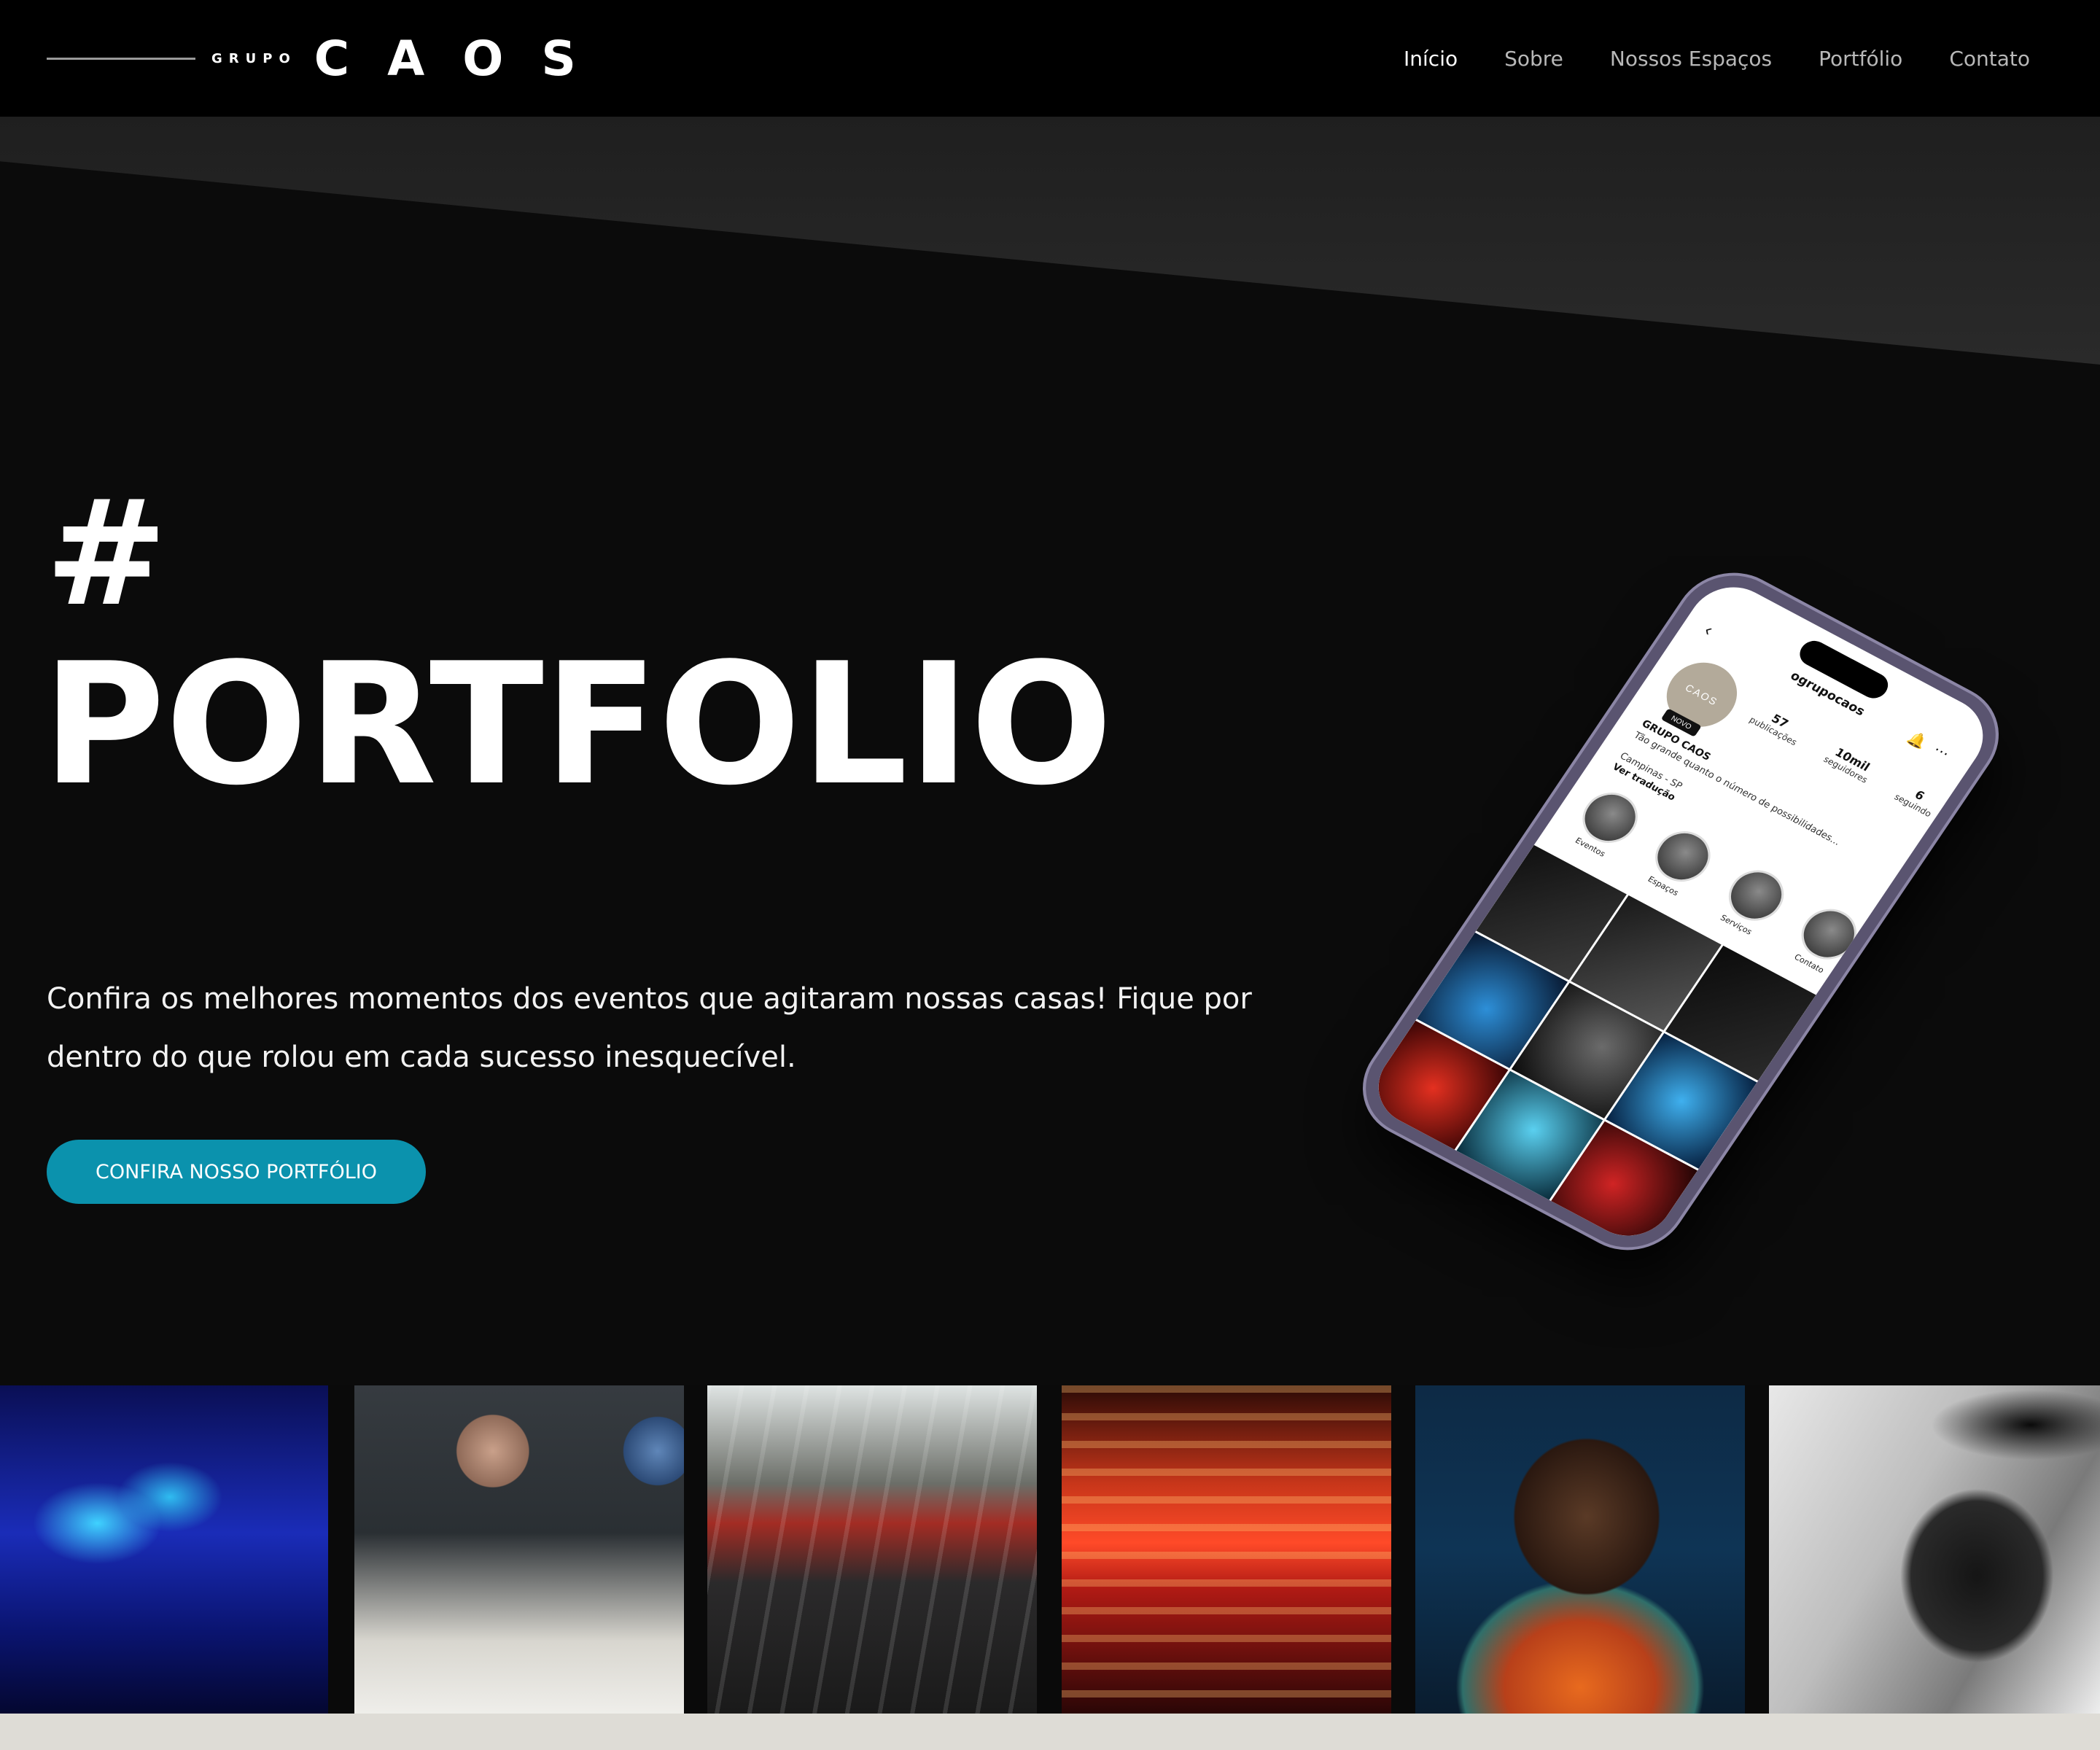  I want to click on brand-logo: GRUPO CAOS, so click(330, 58).